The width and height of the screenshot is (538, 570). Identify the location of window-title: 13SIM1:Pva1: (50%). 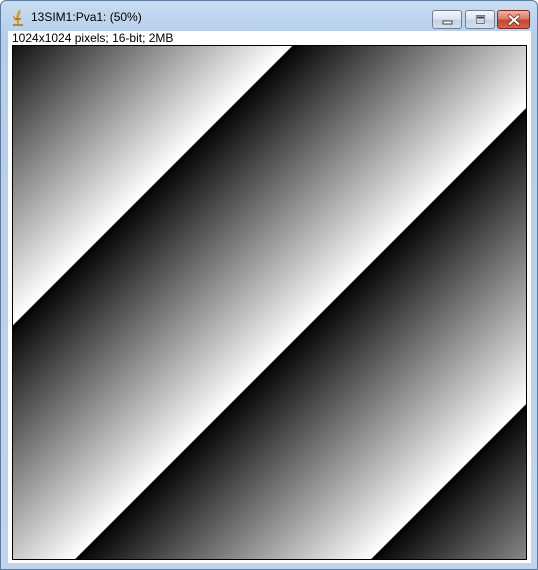
(86, 17).